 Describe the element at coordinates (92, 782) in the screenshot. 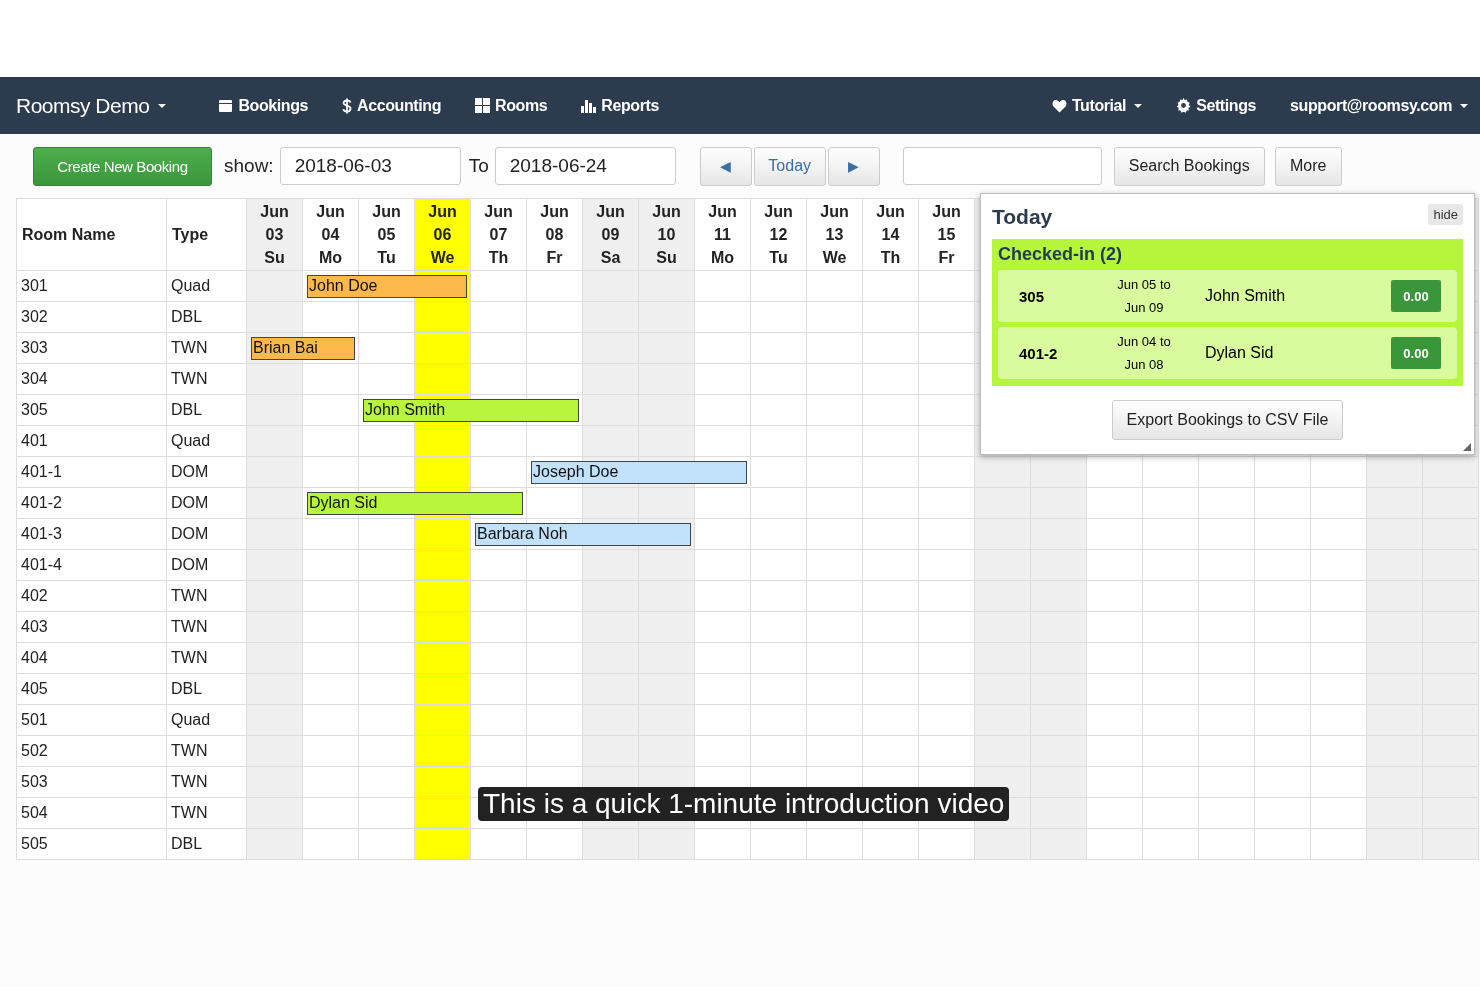

I see `table-cell: 503` at that location.